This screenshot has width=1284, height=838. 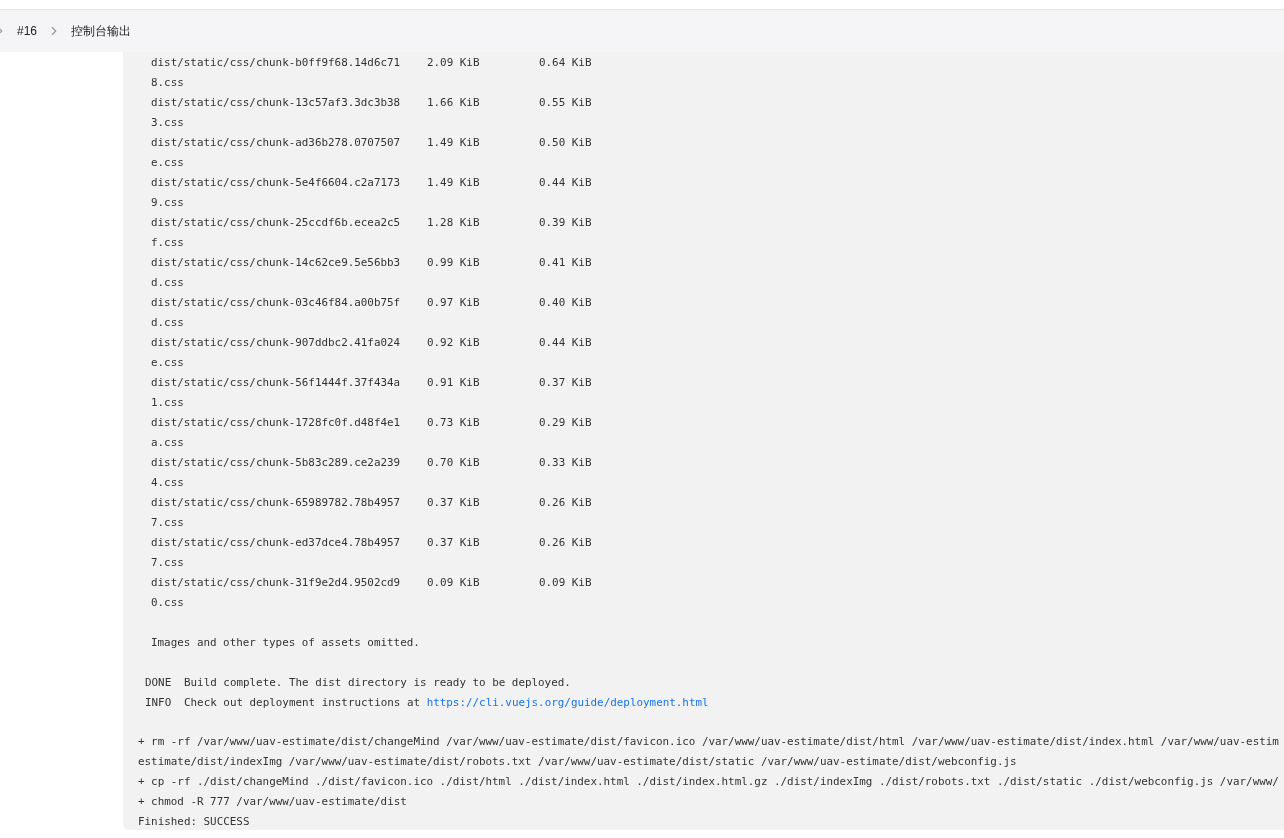 I want to click on asset-name: dist/static/css/chunk-31f9e2d4.9502cd9, so click(x=276, y=583).